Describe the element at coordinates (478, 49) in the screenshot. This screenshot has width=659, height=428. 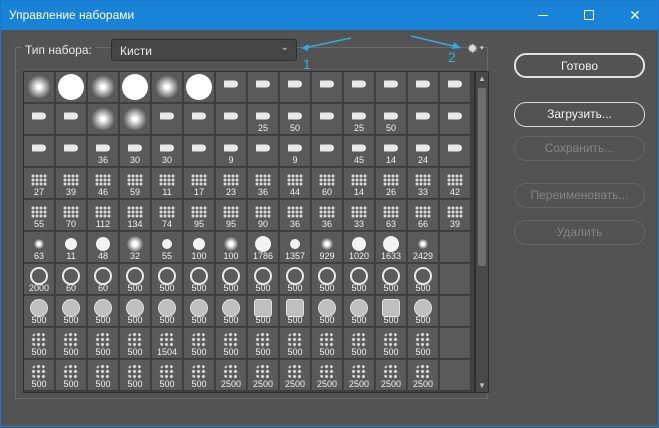
I see `settings-menu-button: ✹ ▾` at that location.